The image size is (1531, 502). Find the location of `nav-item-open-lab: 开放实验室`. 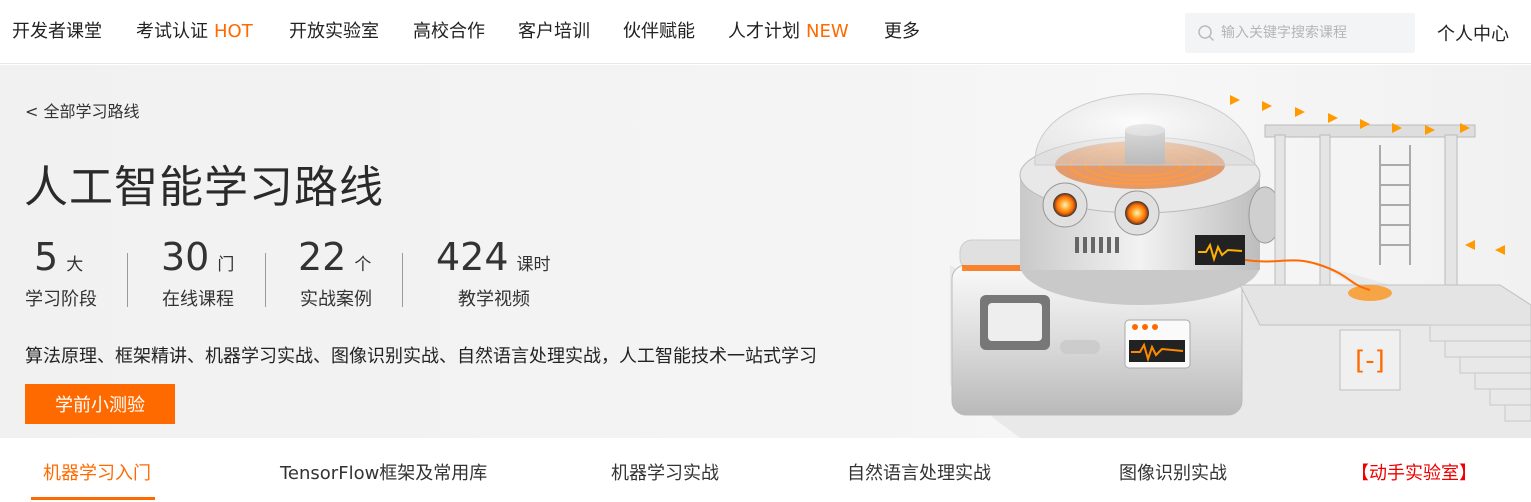

nav-item-open-lab: 开放实验室 is located at coordinates (334, 32).